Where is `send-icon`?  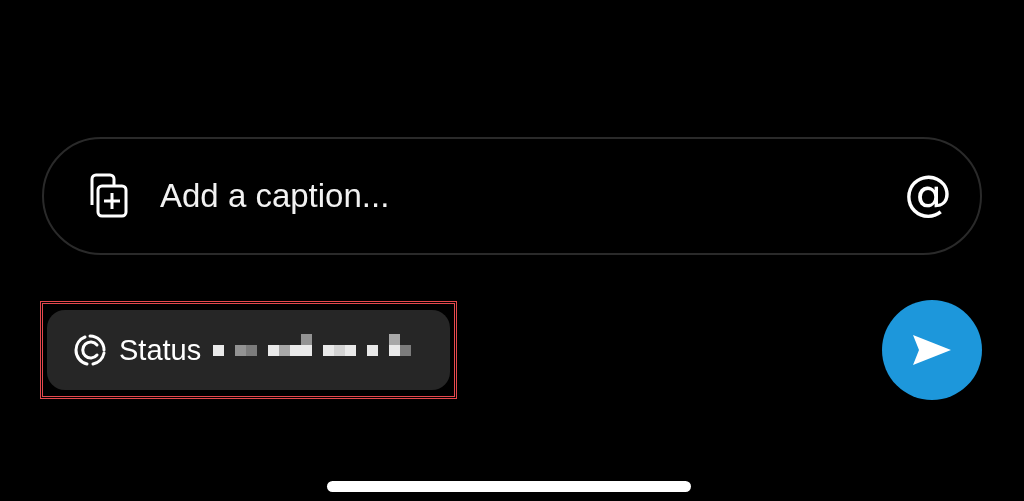
send-icon is located at coordinates (932, 350).